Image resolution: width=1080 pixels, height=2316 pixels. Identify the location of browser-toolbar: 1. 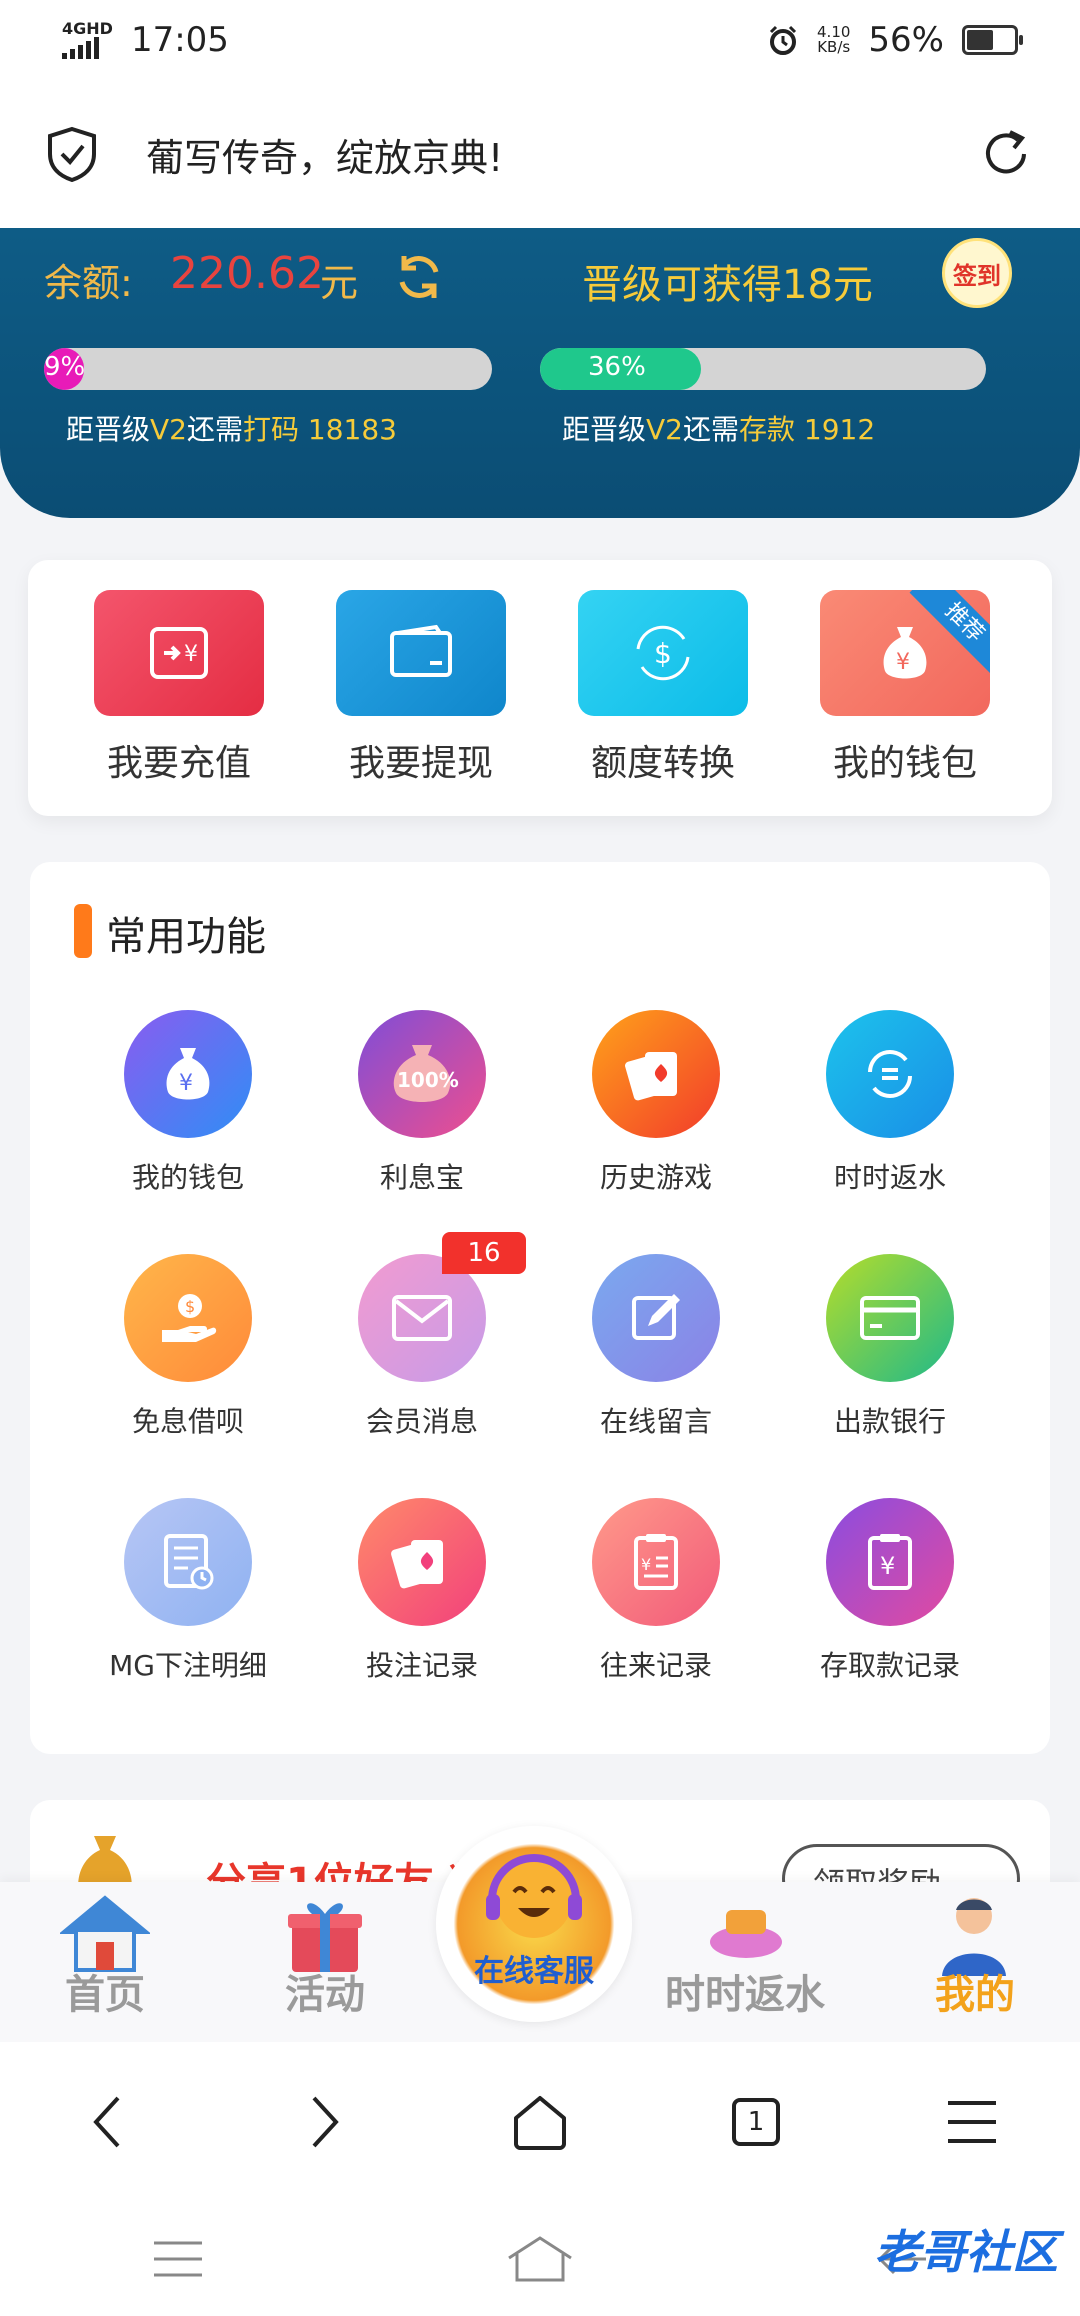
(540, 2122).